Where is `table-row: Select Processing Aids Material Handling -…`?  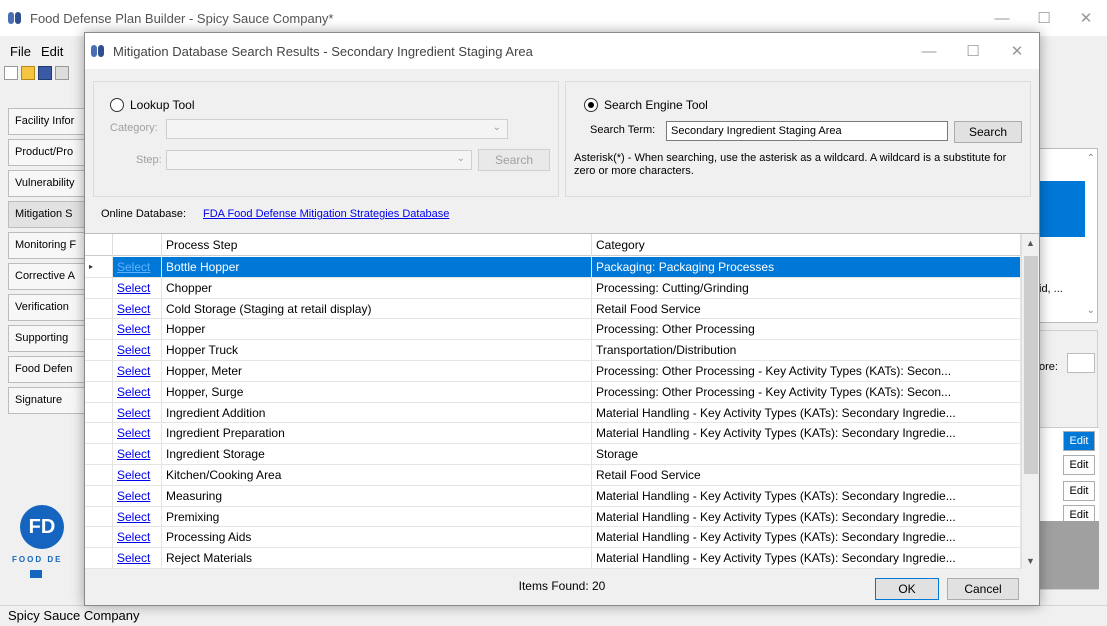 table-row: Select Processing Aids Material Handling -… is located at coordinates (553, 538).